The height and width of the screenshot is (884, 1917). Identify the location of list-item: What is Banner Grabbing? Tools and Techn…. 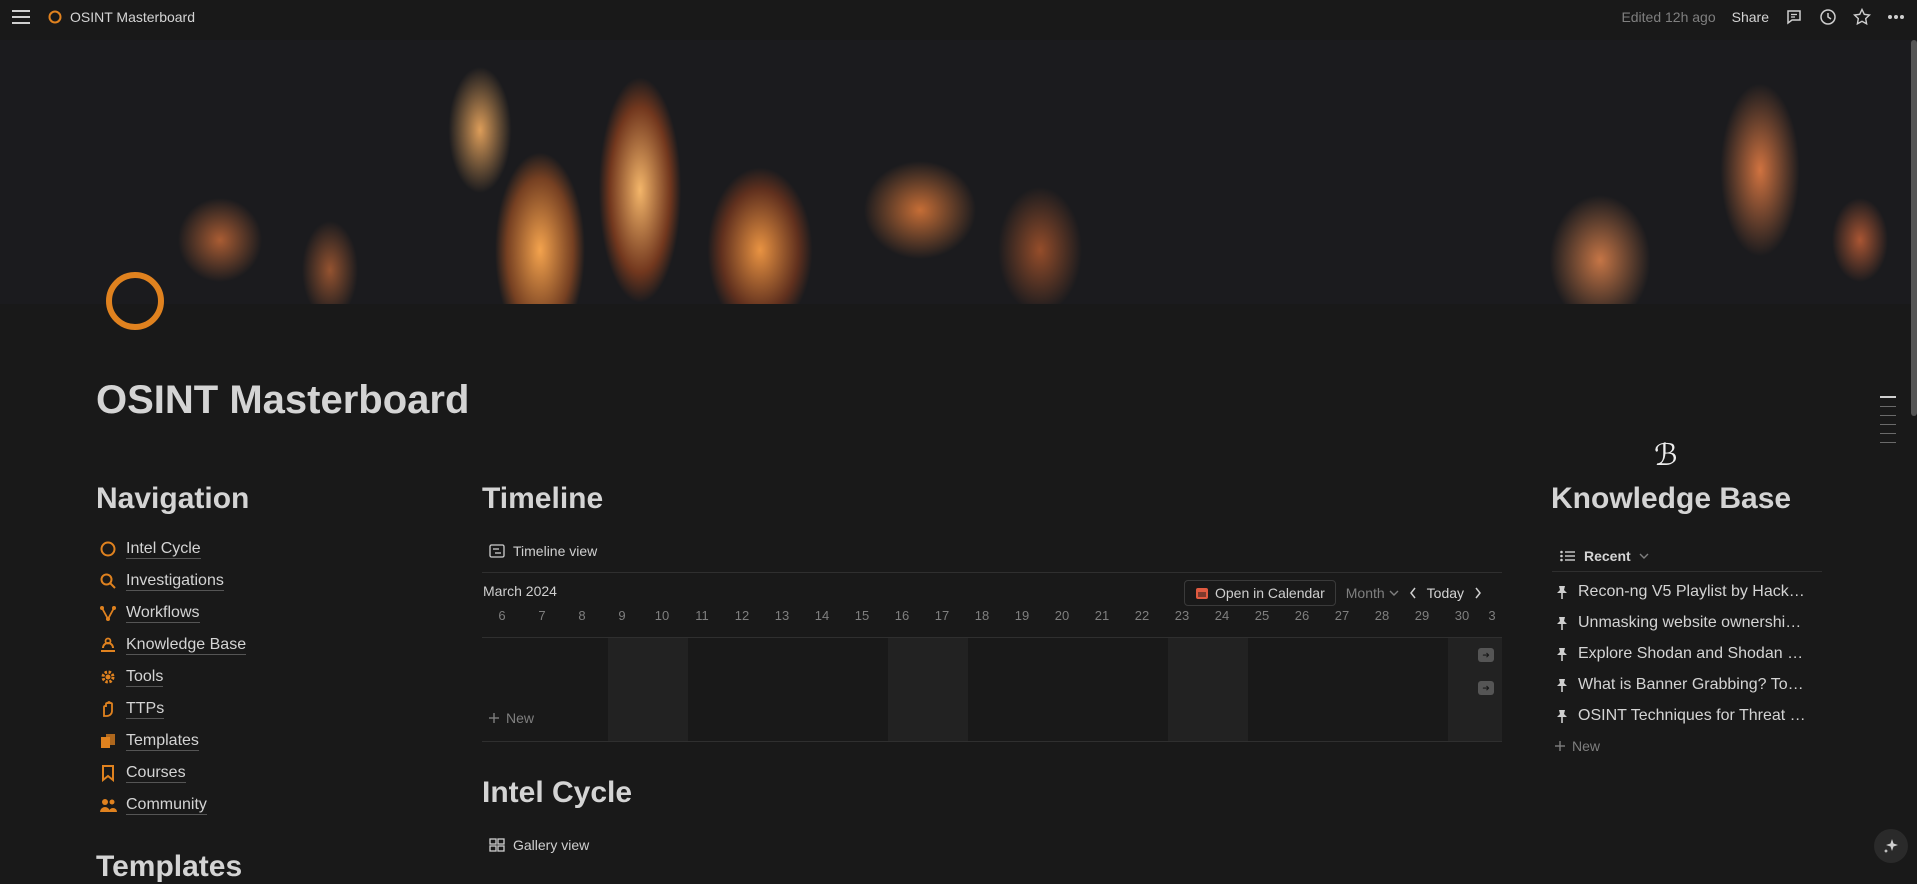
(1687, 684).